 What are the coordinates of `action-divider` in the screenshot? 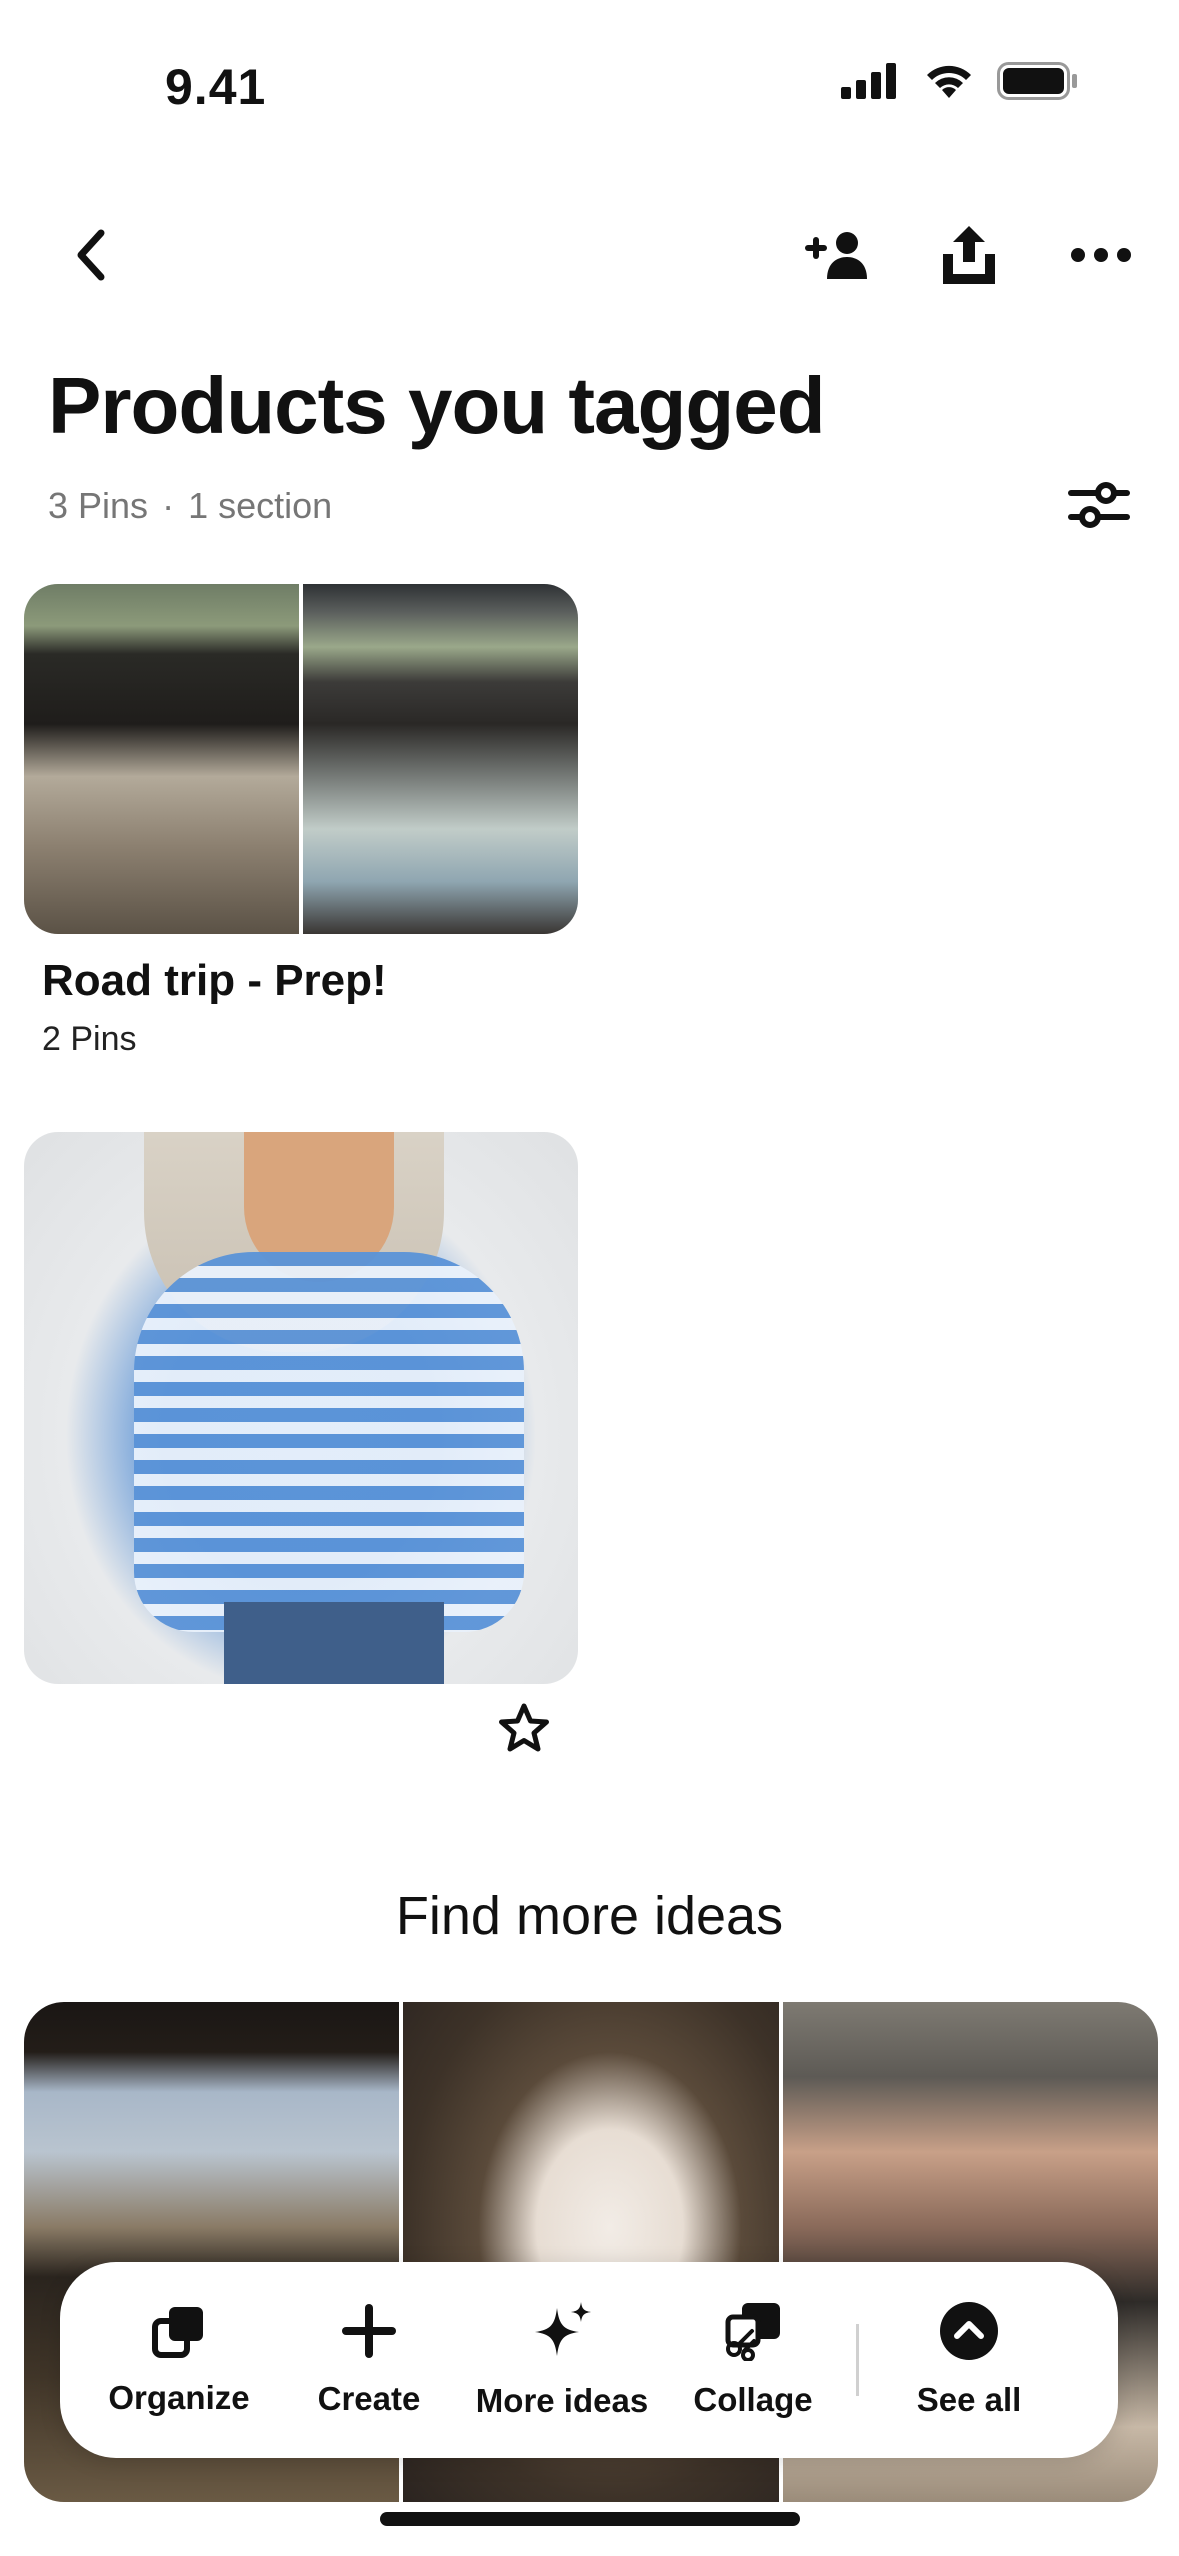 It's located at (857, 2360).